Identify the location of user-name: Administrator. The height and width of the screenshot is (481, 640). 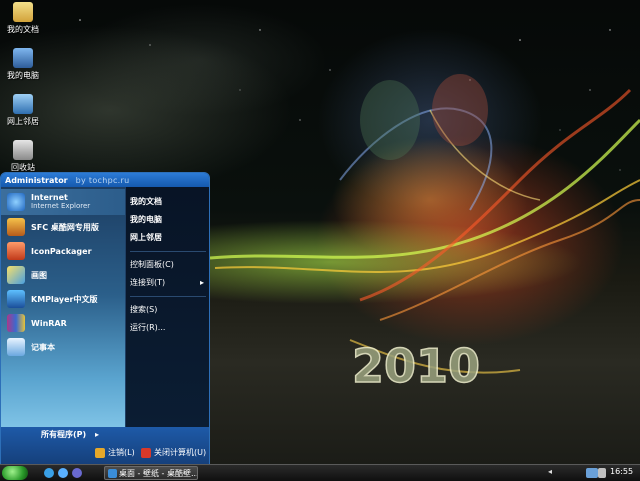
(36, 180).